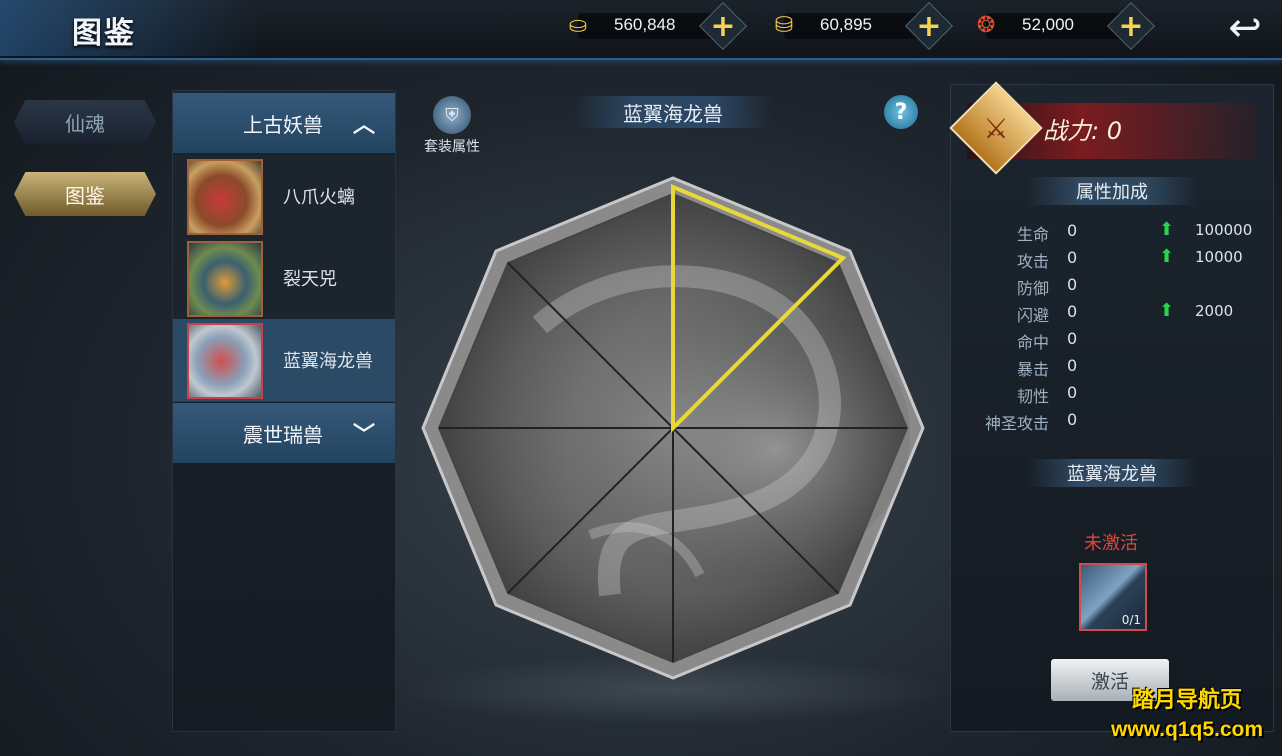  Describe the element at coordinates (1134, 231) in the screenshot. I see `attr-row-hp: 生命 0 ⬆ 100000` at that location.